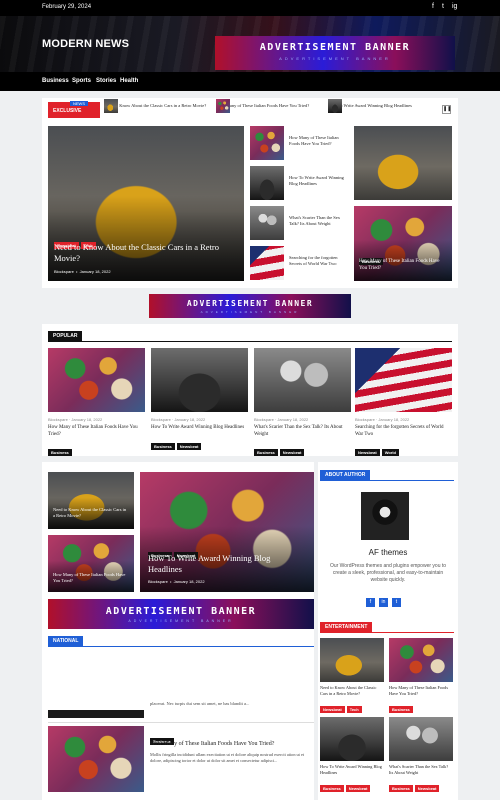 This screenshot has width=500, height=800. I want to click on tag: Tech, so click(354, 710).